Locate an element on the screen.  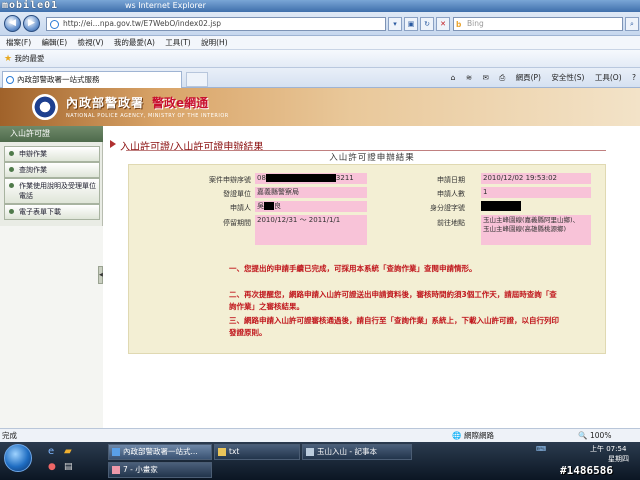
safety-menu: 安全性(S) is located at coordinates (567, 77).